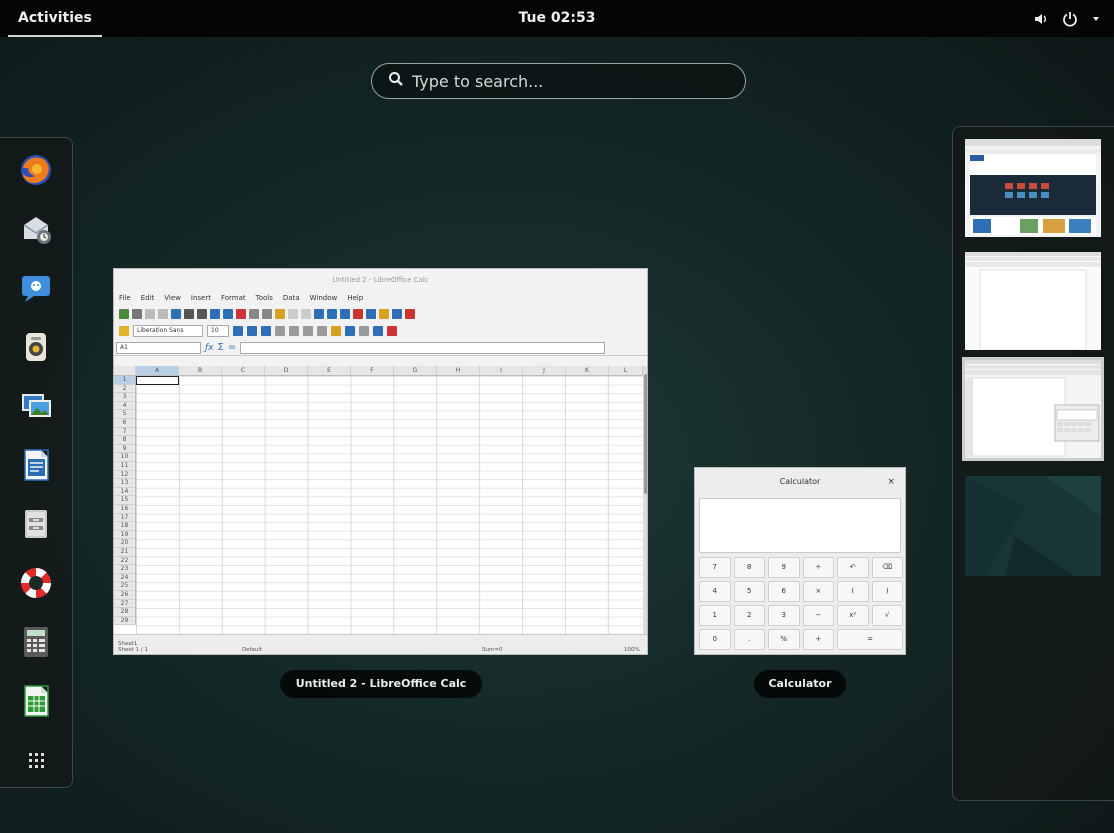  Describe the element at coordinates (632, 650) in the screenshot. I see `status-zoom: 100%` at that location.